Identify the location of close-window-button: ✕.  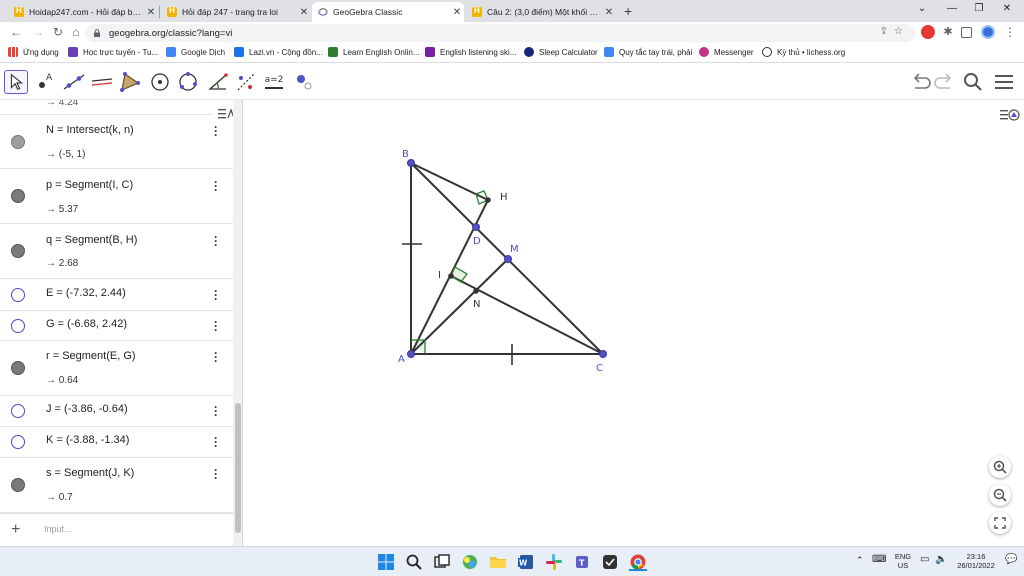
(1007, 8).